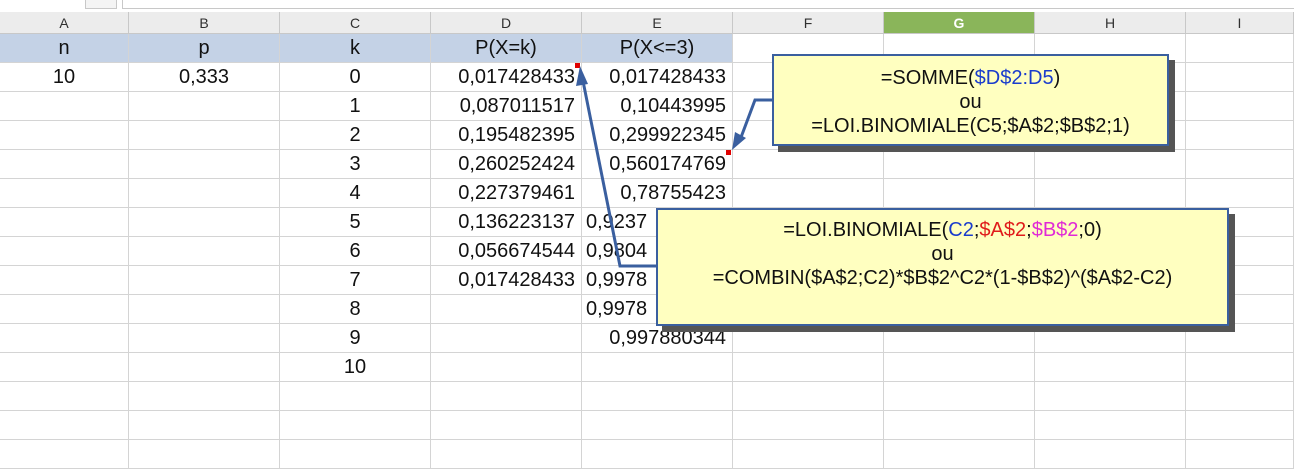  Describe the element at coordinates (1240, 454) in the screenshot. I see `cell-i15` at that location.